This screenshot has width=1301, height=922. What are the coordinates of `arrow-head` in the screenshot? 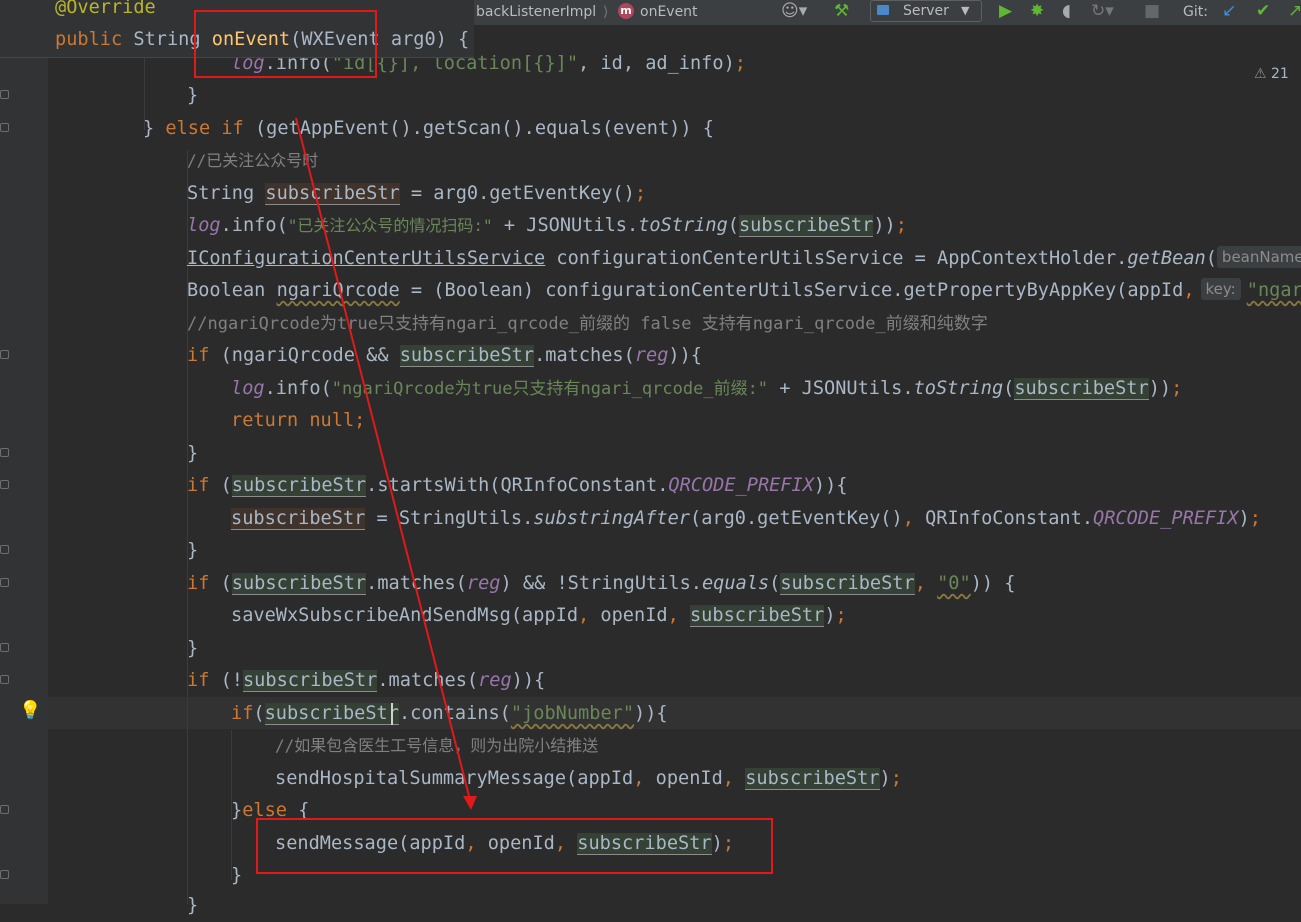 It's located at (470, 803).